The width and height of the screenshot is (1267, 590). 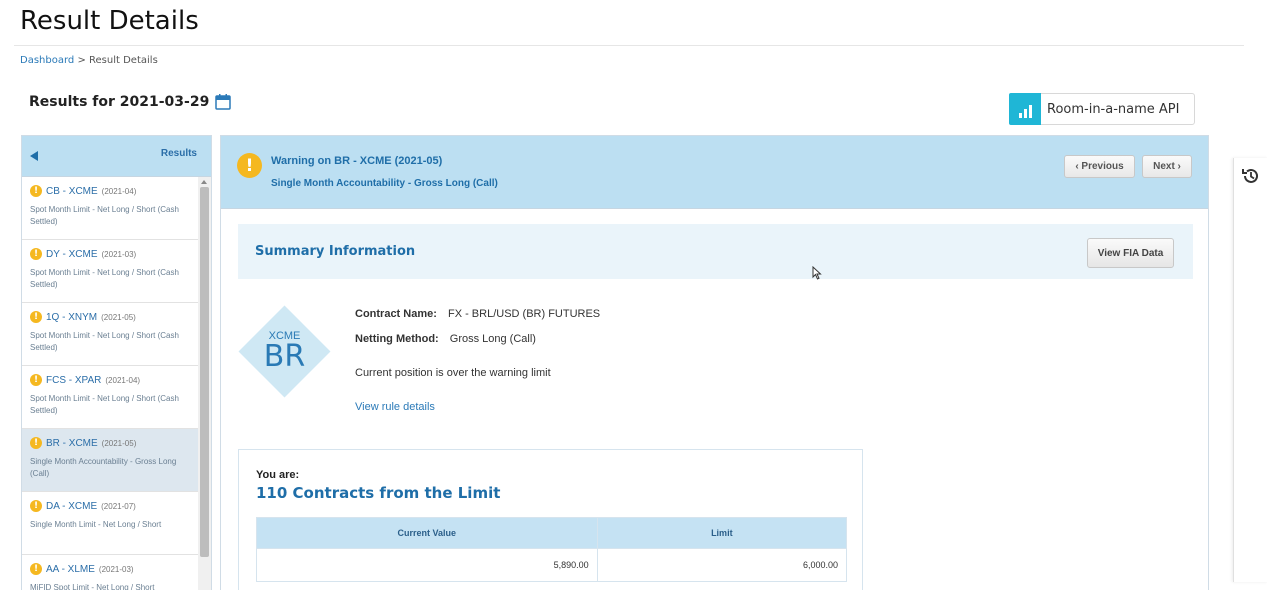 What do you see at coordinates (118, 506) in the screenshot?
I see `list-item-date: (2021-07)` at bounding box center [118, 506].